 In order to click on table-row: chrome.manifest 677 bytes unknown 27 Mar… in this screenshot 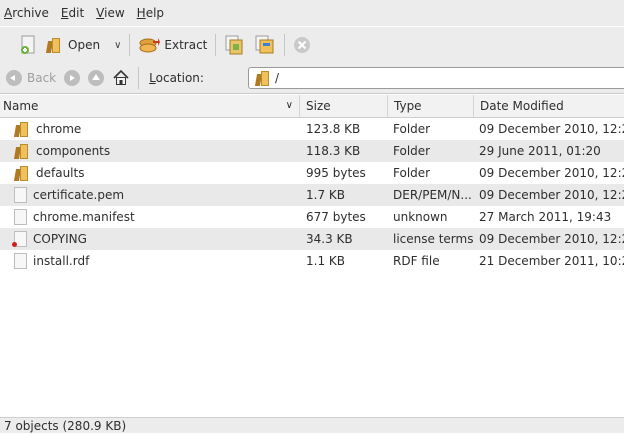, I will do `click(312, 217)`.